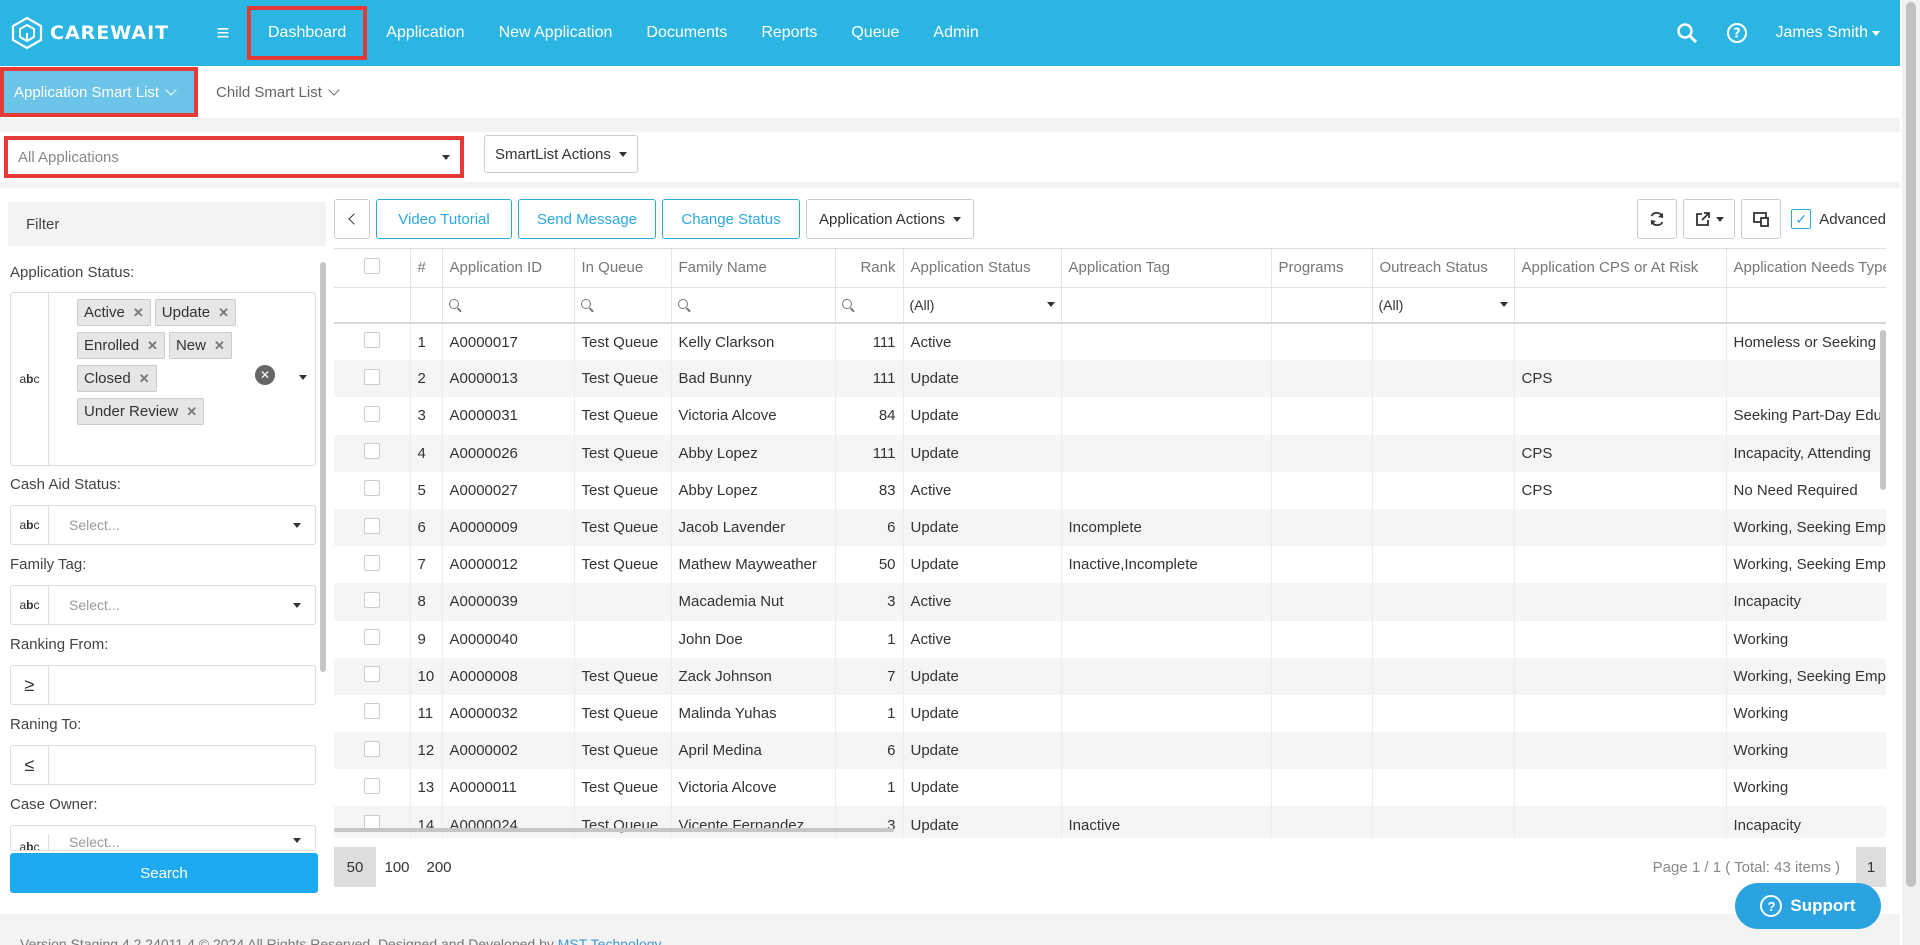 Image resolution: width=1920 pixels, height=945 pixels. Describe the element at coordinates (869, 268) in the screenshot. I see `column-header: Rank` at that location.